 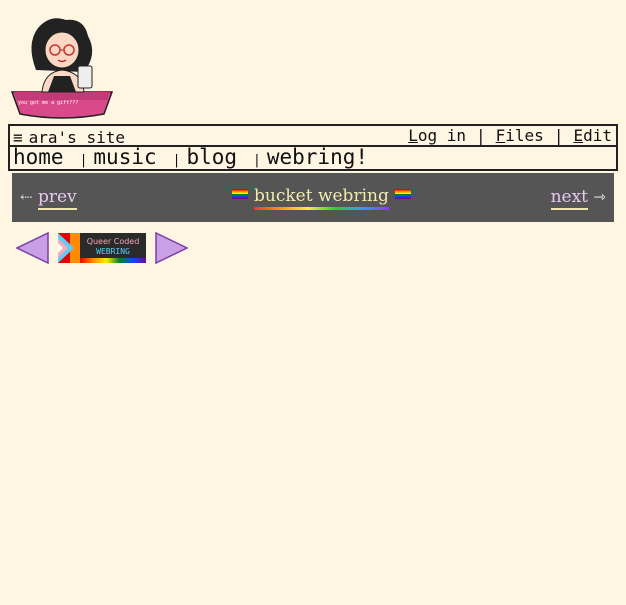 I want to click on webring-prev: ⇠ prev, so click(x=48, y=198).